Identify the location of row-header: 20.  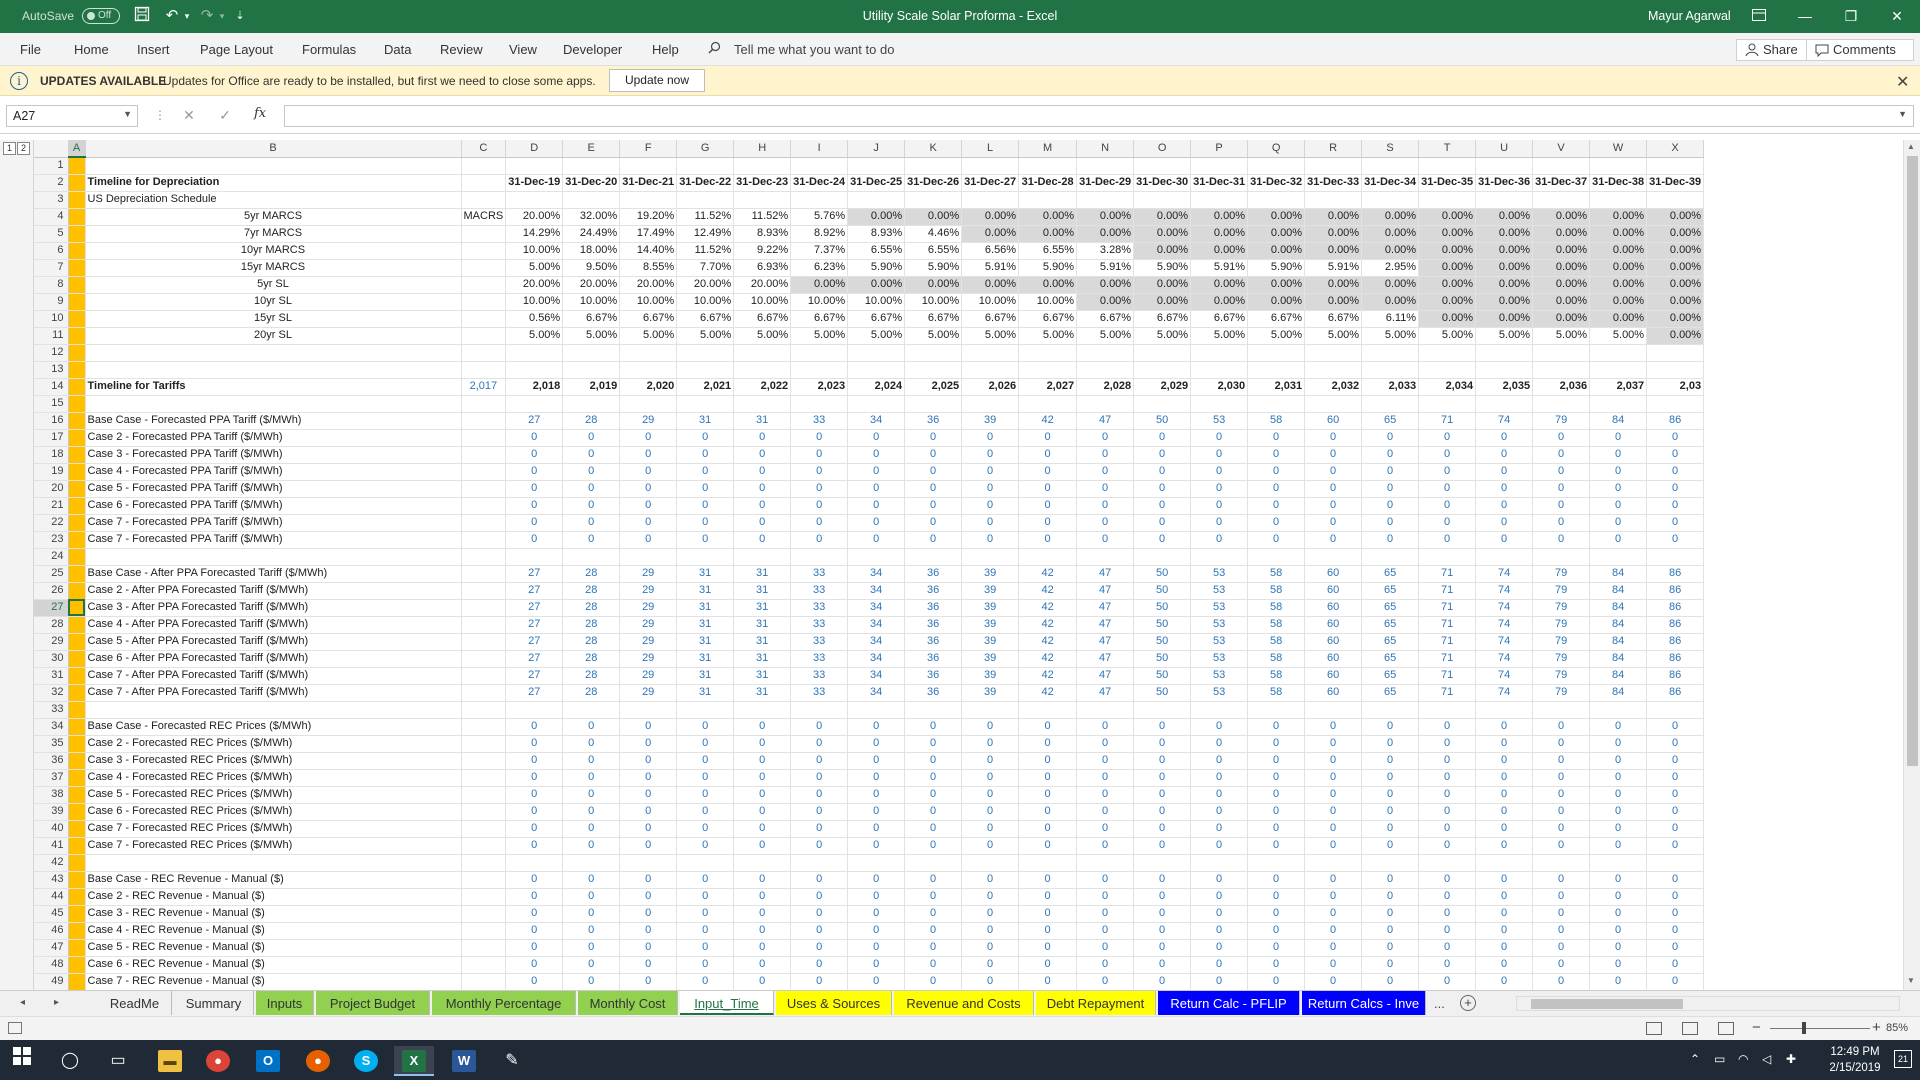
(51, 489).